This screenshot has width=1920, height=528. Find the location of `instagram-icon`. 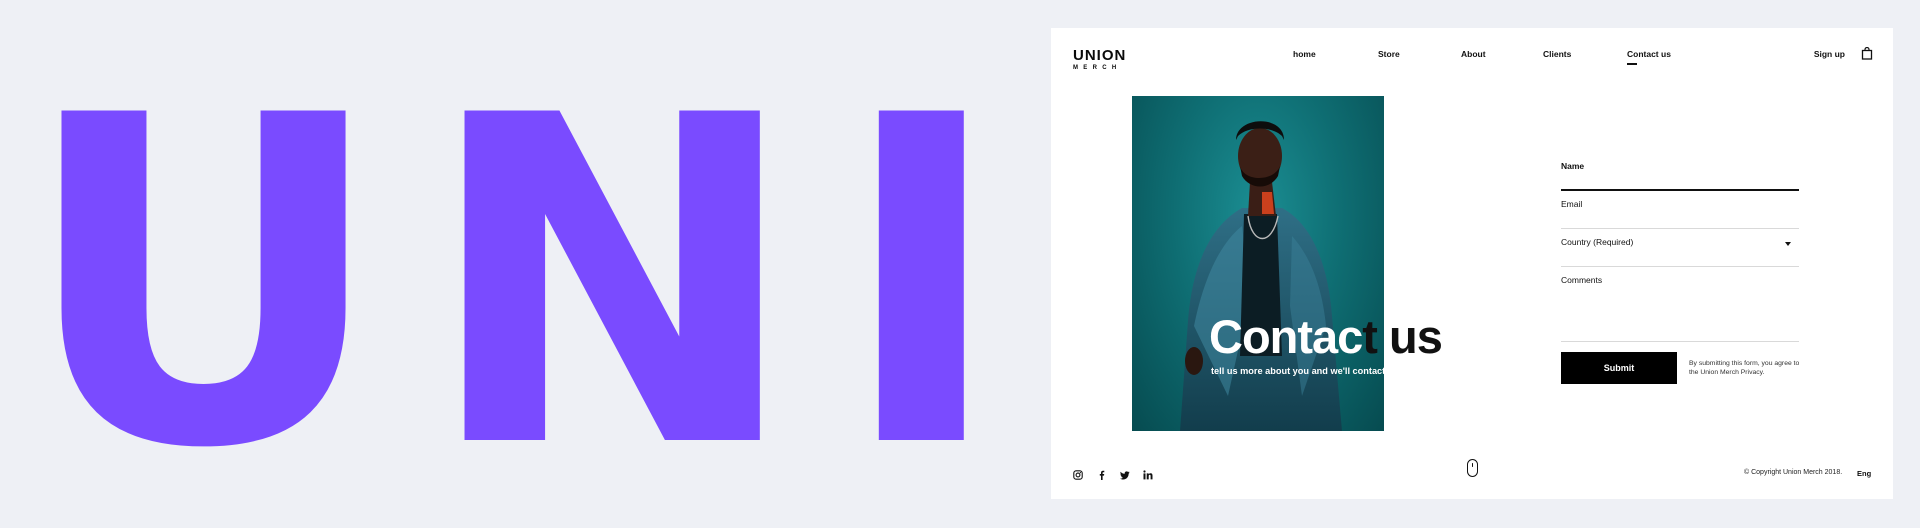

instagram-icon is located at coordinates (1078, 473).